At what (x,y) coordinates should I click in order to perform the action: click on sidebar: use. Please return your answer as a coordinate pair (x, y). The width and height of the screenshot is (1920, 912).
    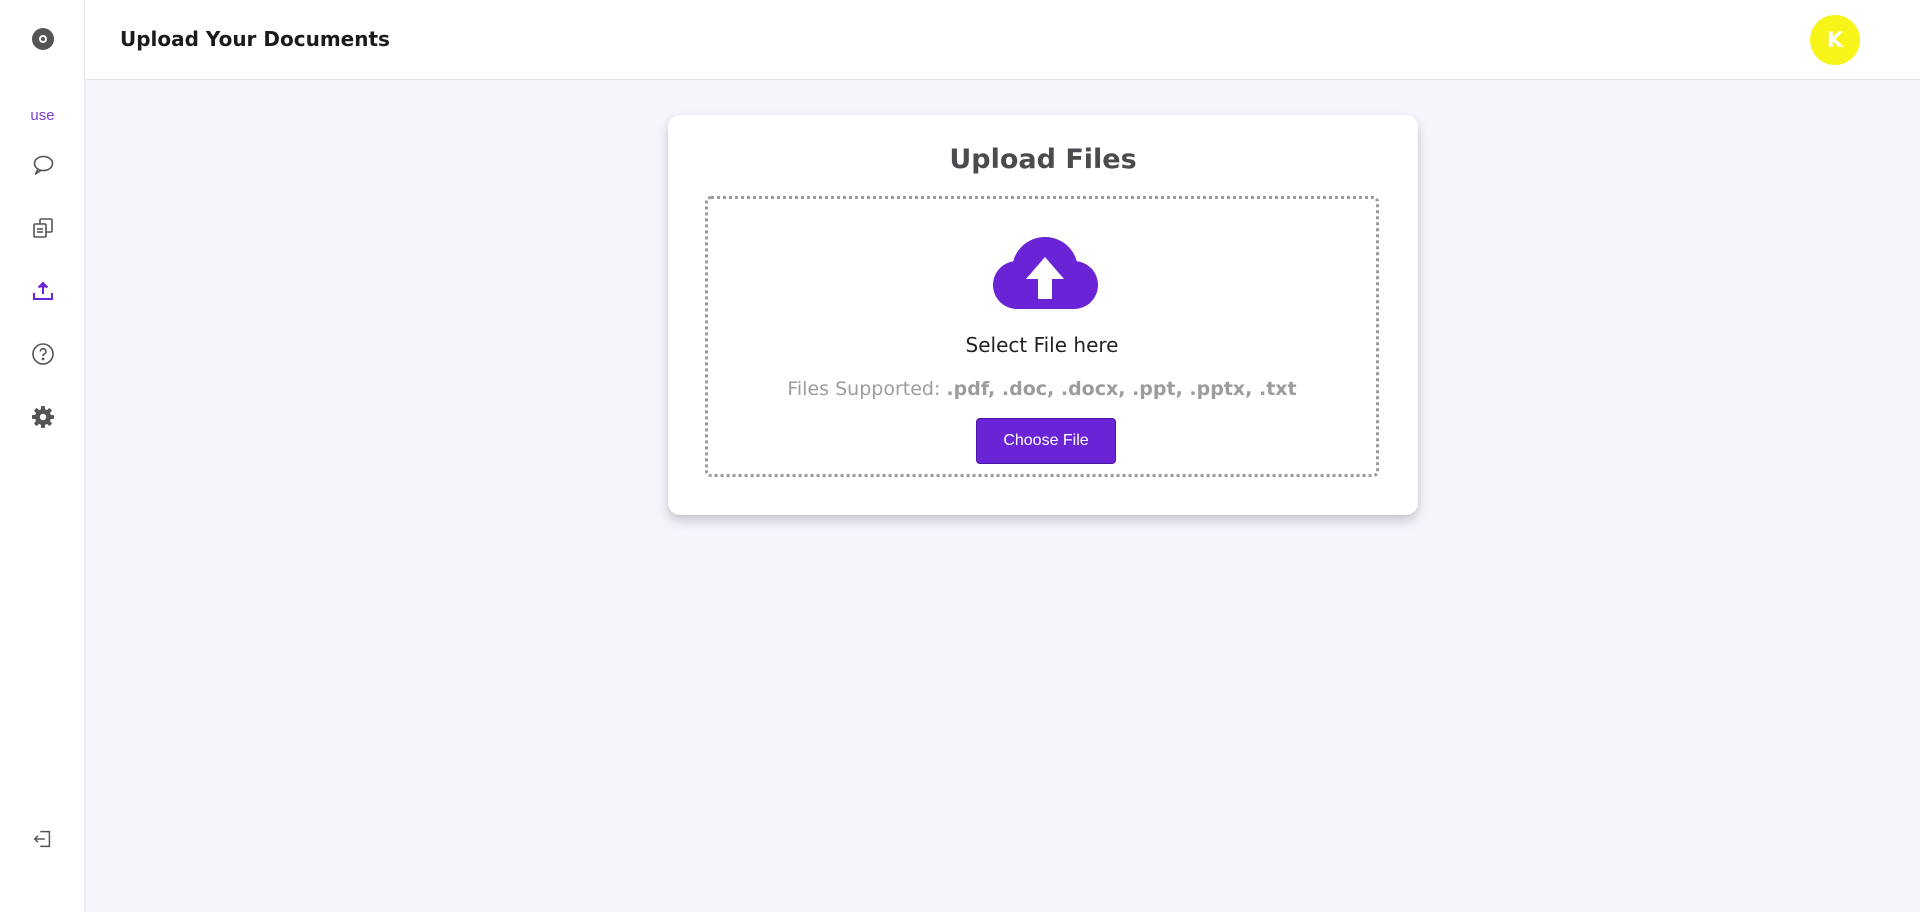
    Looking at the image, I should click on (42, 456).